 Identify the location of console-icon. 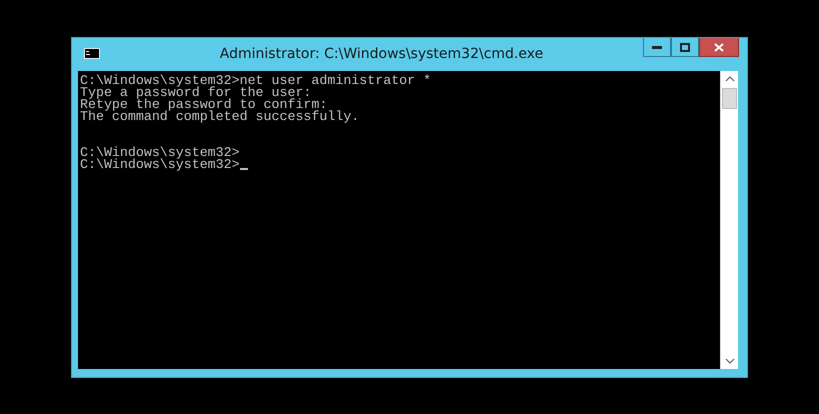
(92, 53).